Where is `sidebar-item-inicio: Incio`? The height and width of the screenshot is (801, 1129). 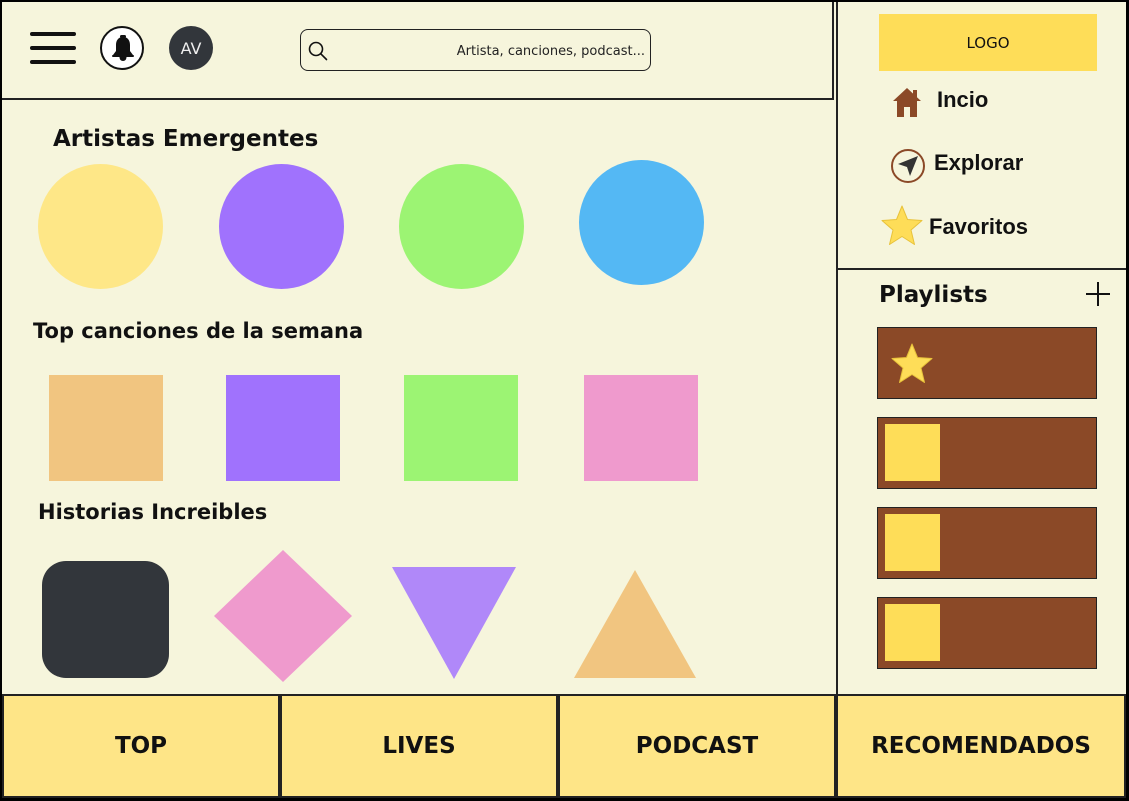
sidebar-item-inicio: Incio is located at coordinates (962, 100).